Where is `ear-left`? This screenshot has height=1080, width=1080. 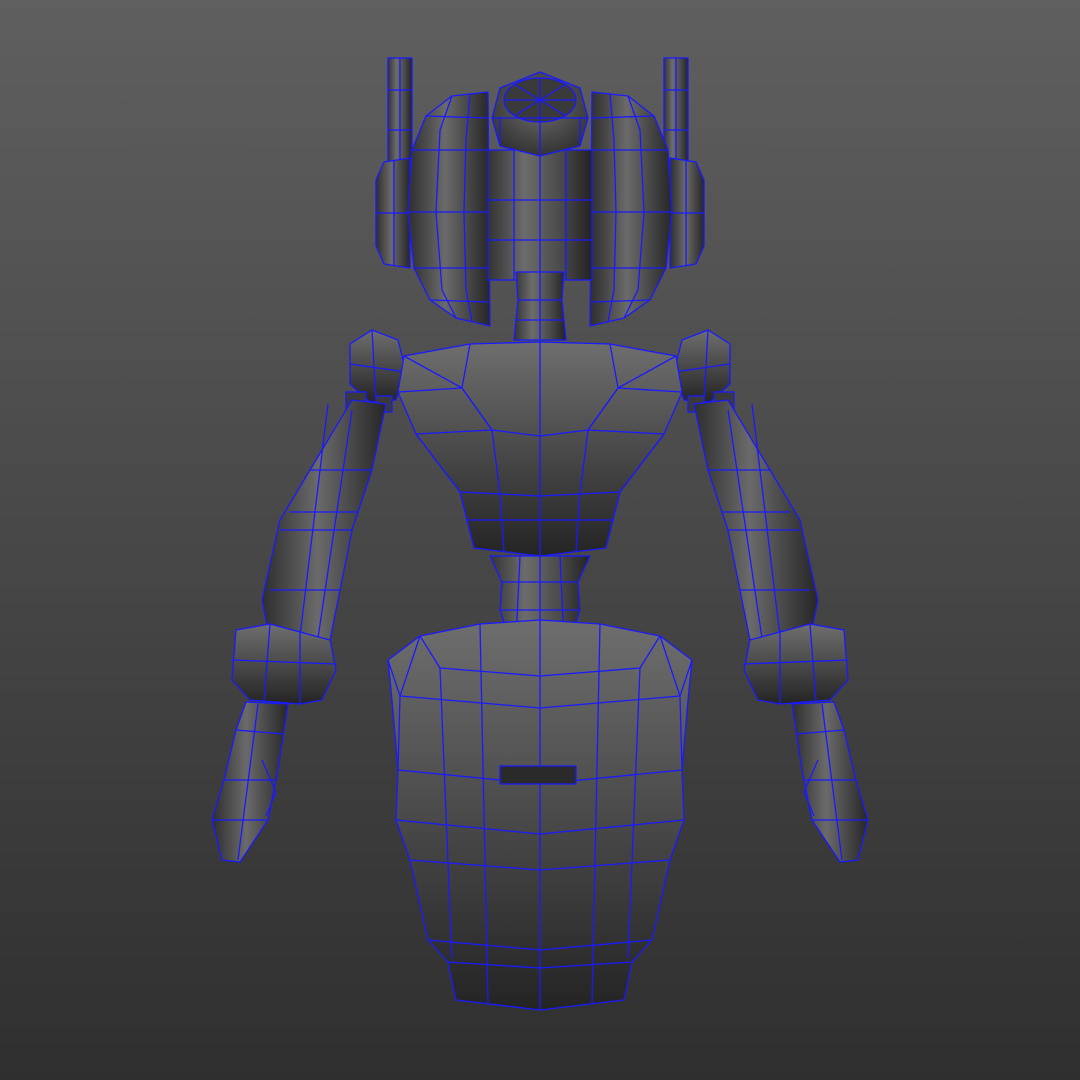 ear-left is located at coordinates (393, 213).